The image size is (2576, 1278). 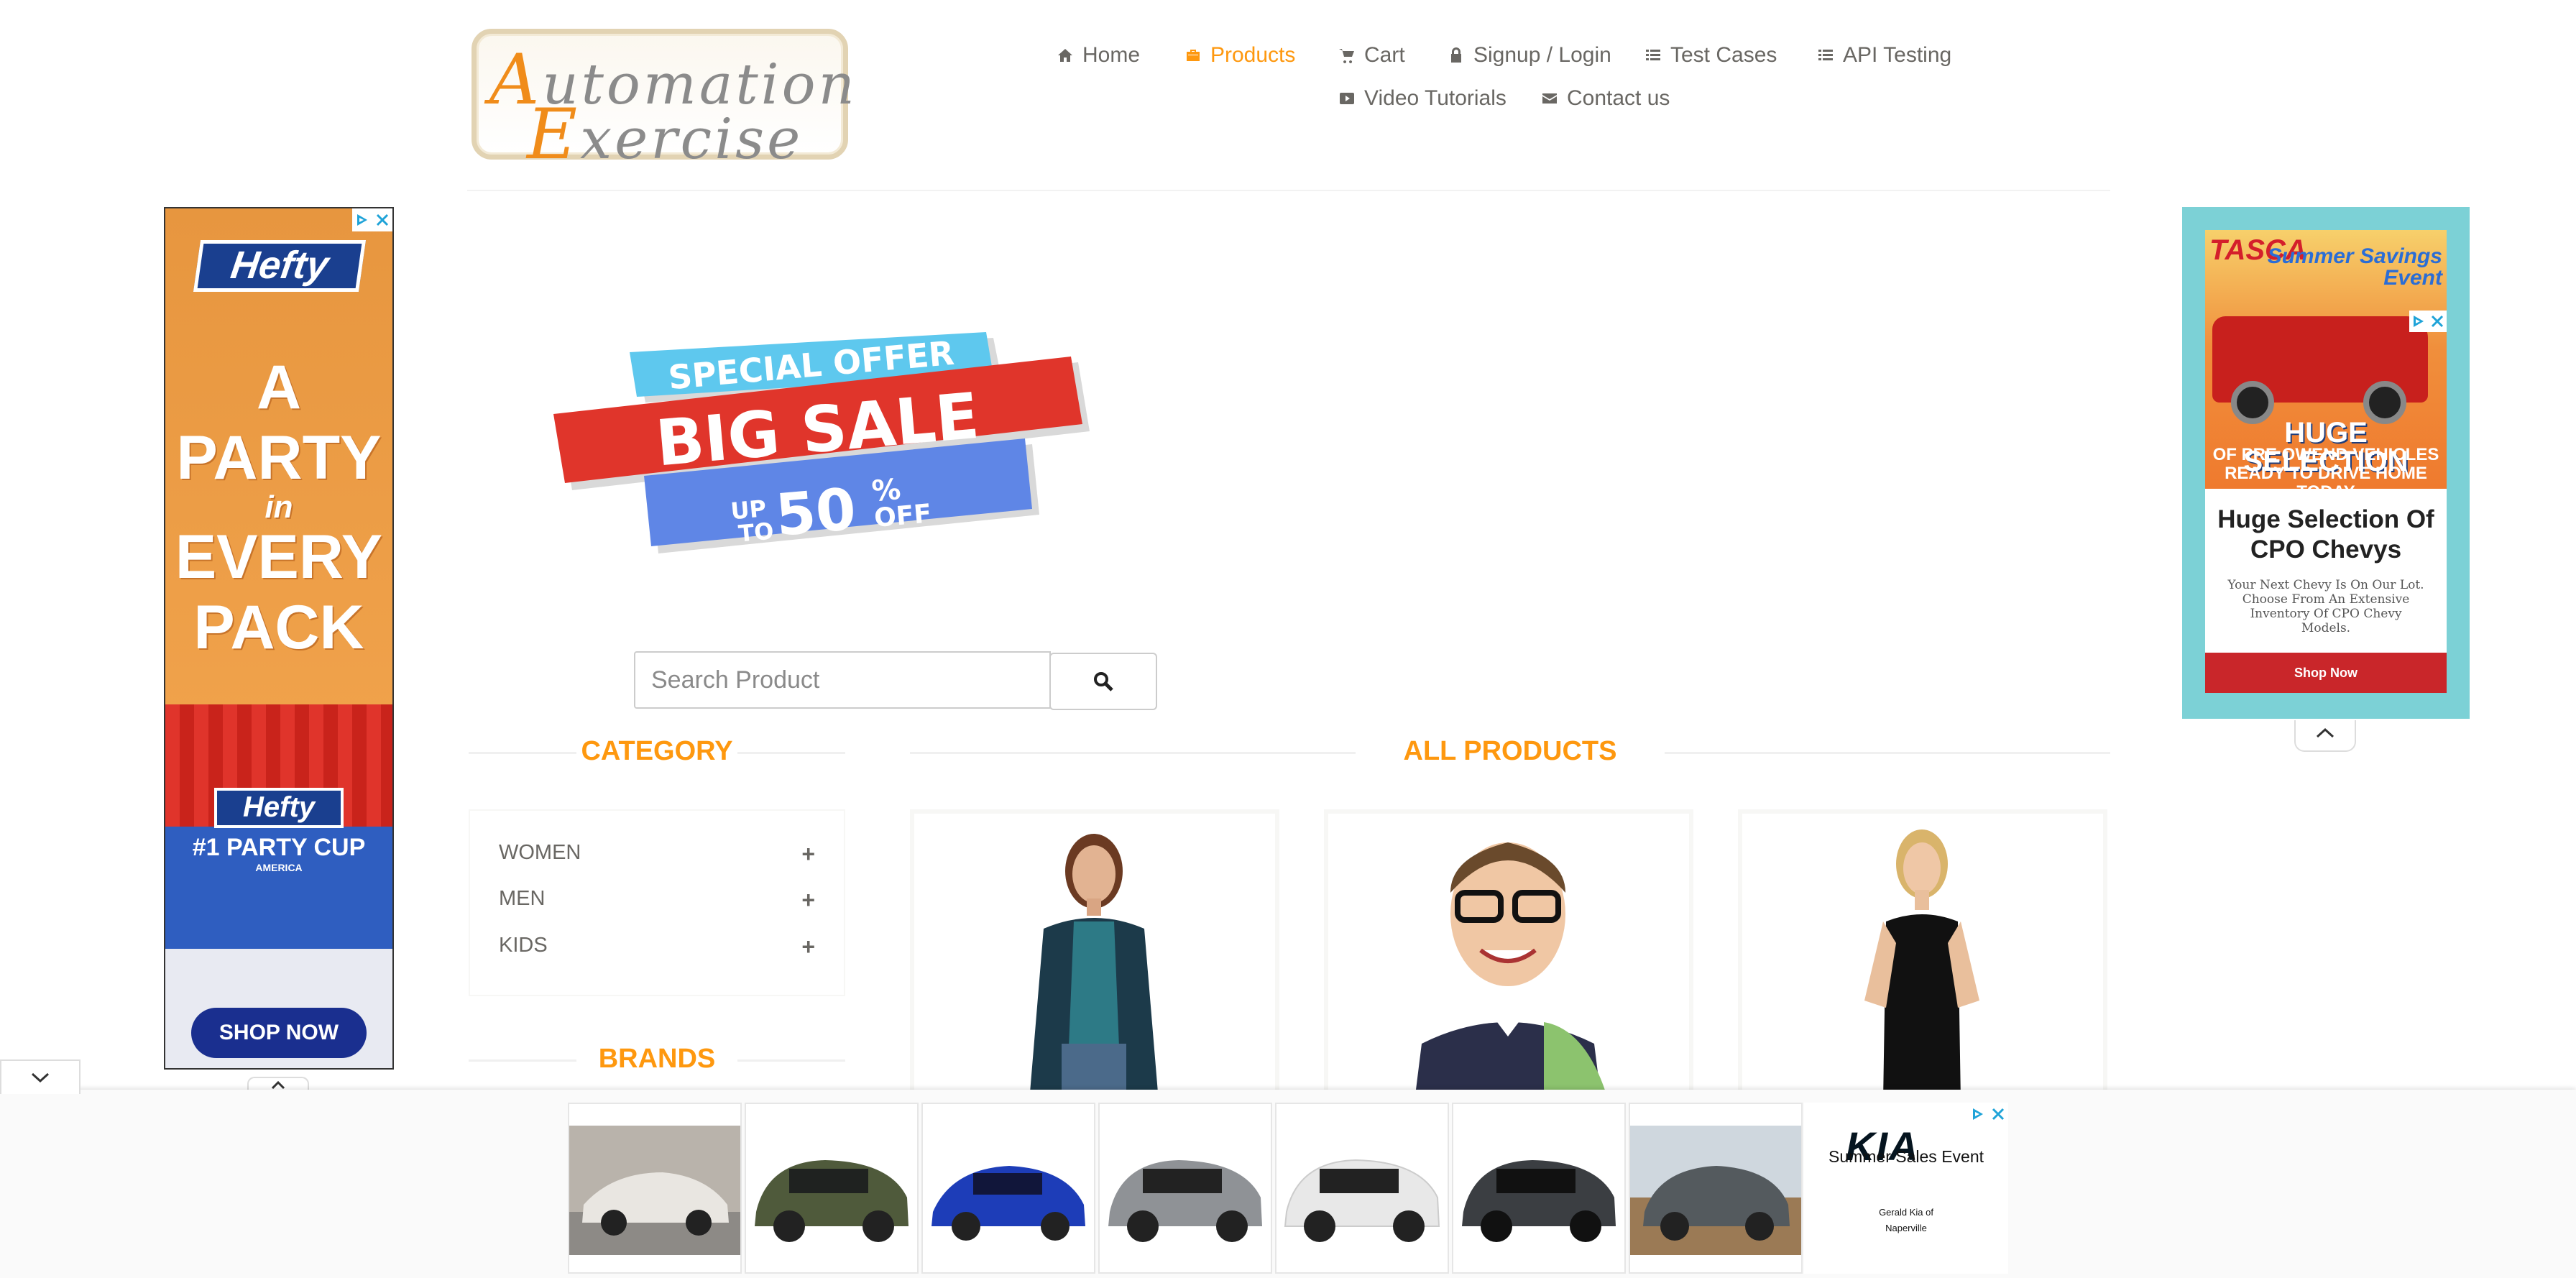 I want to click on nav-video-label: Video Tutorials, so click(x=1435, y=98).